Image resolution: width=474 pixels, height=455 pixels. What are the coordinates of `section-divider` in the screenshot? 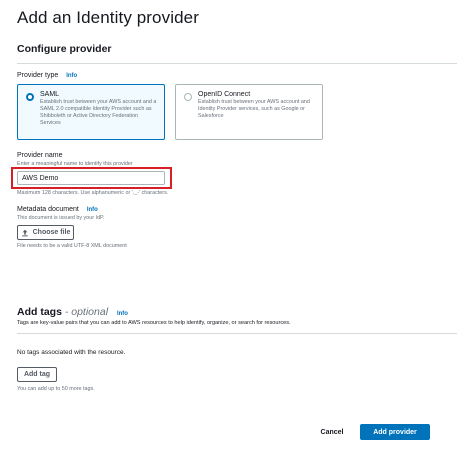 It's located at (237, 63).